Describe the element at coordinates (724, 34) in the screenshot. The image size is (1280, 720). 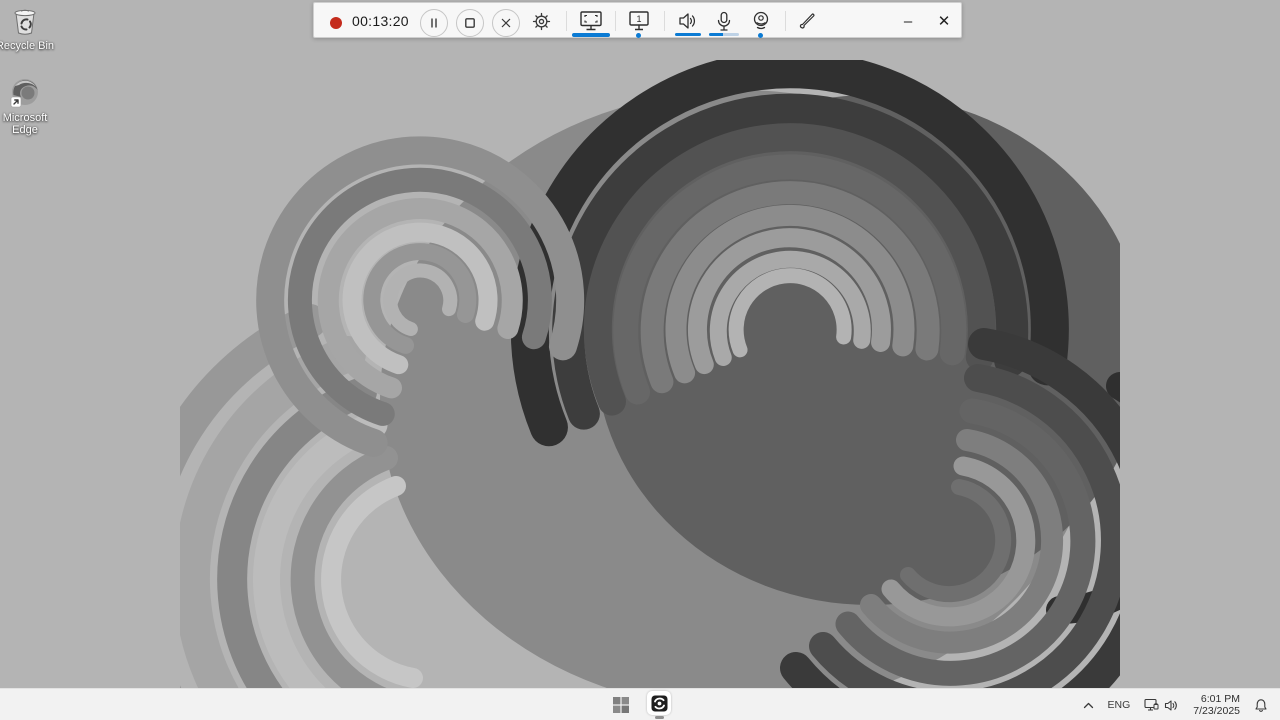
I see `microphone-level` at that location.